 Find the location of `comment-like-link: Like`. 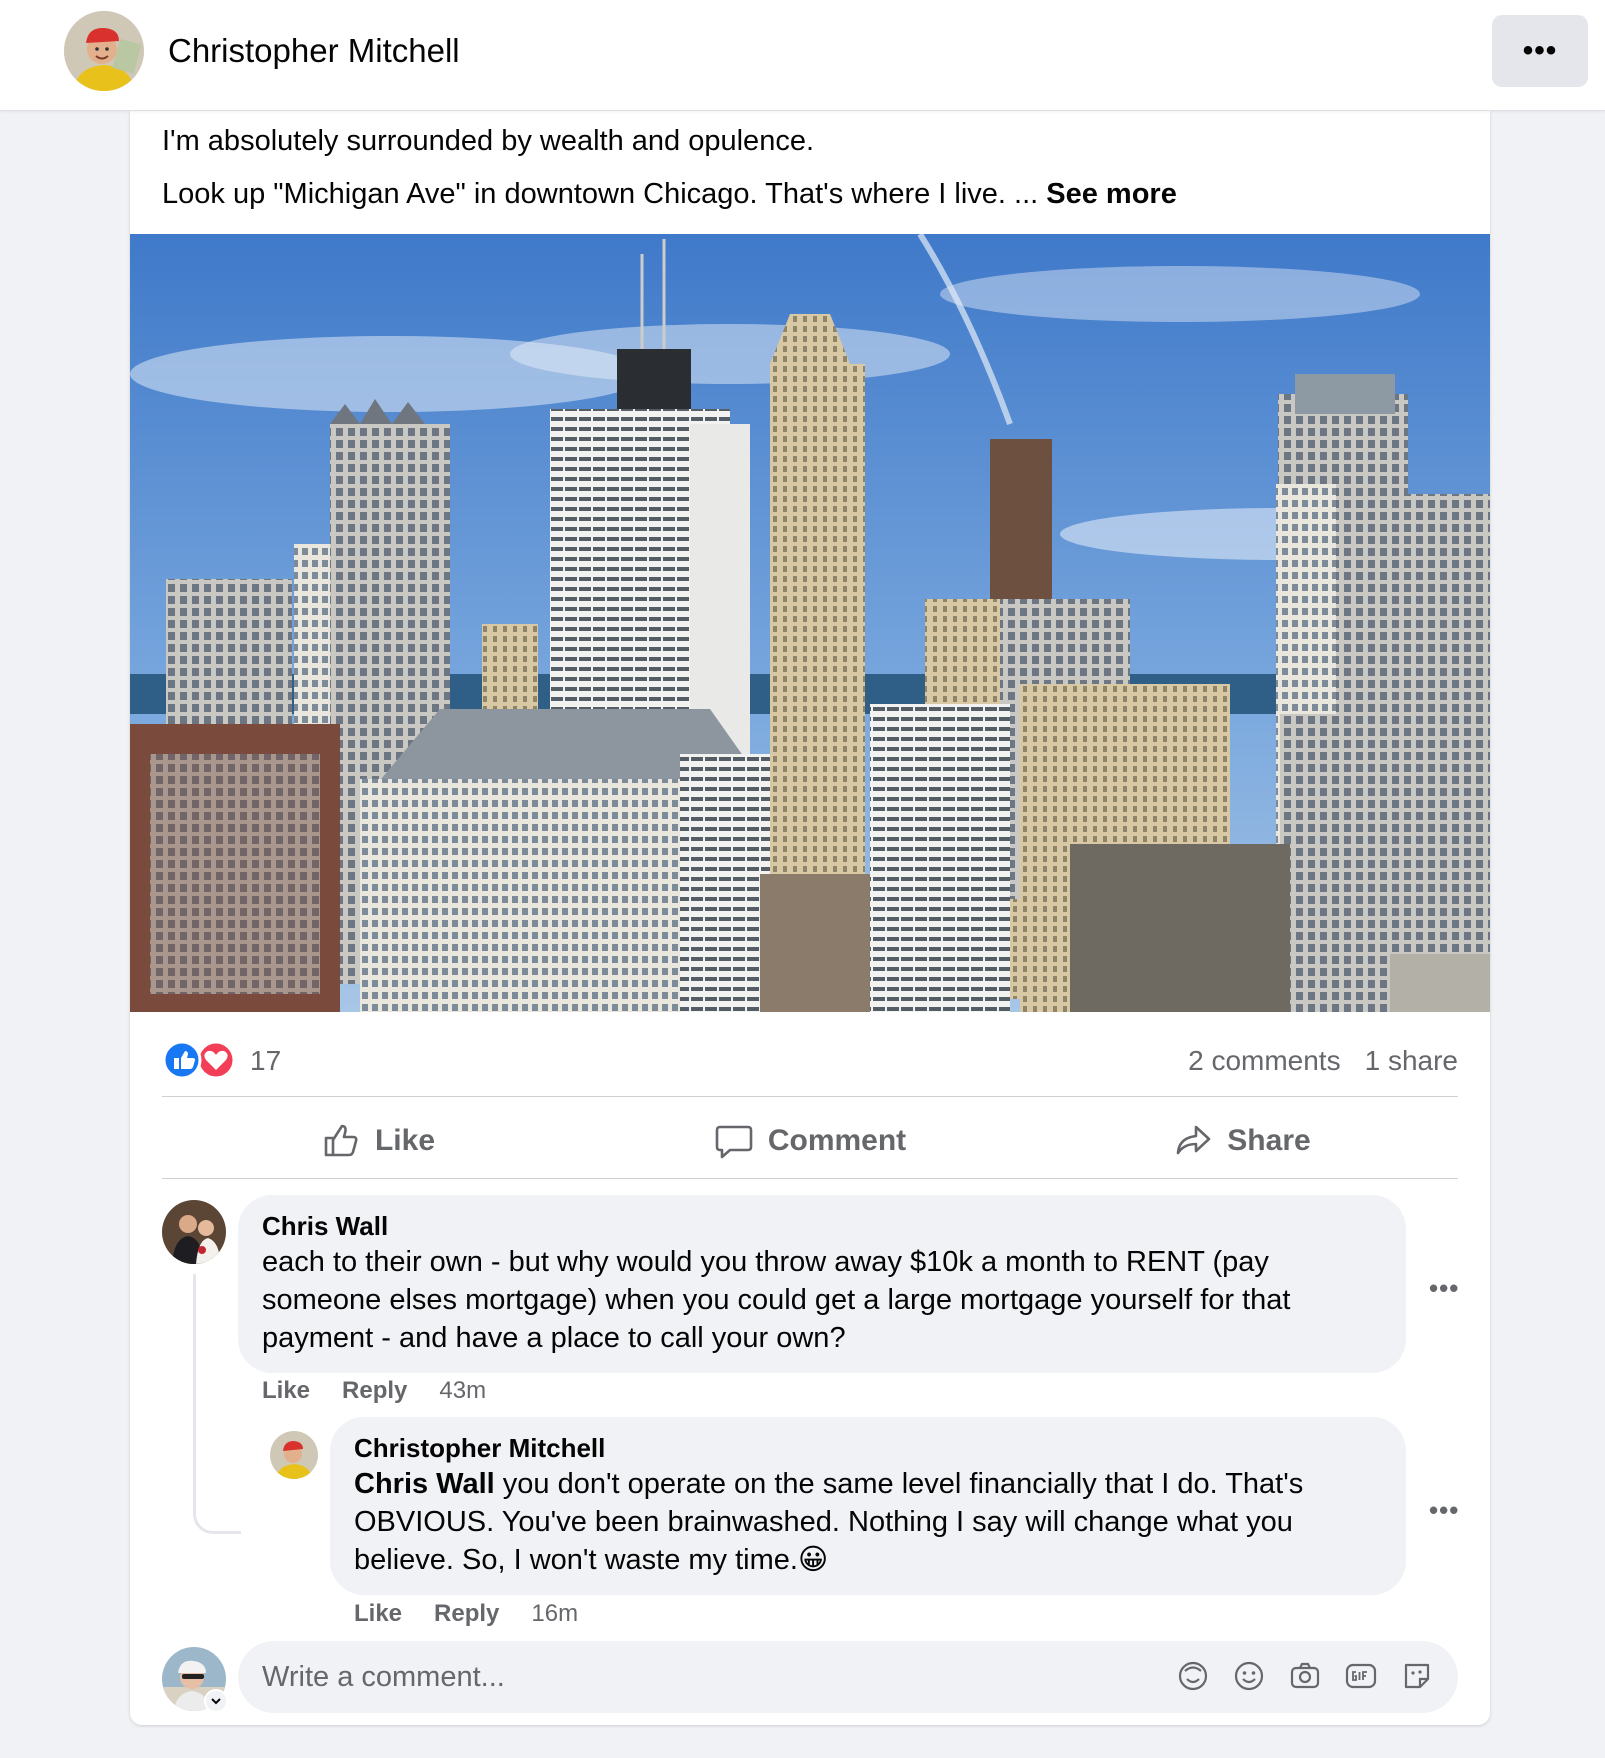

comment-like-link: Like is located at coordinates (286, 1391).